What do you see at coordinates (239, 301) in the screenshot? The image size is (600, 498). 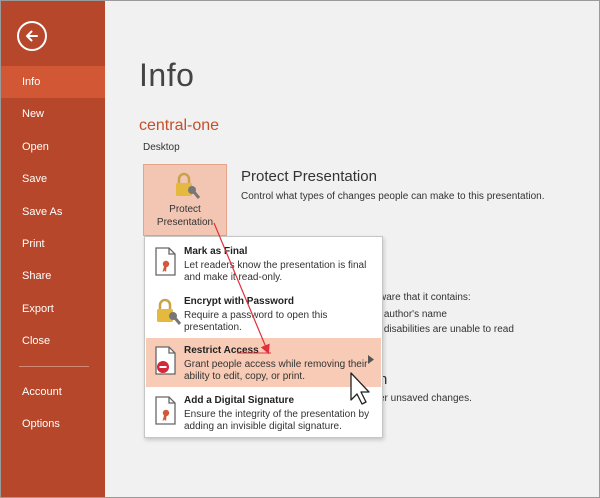 I see `menu-item-title: Encrypt with Password` at bounding box center [239, 301].